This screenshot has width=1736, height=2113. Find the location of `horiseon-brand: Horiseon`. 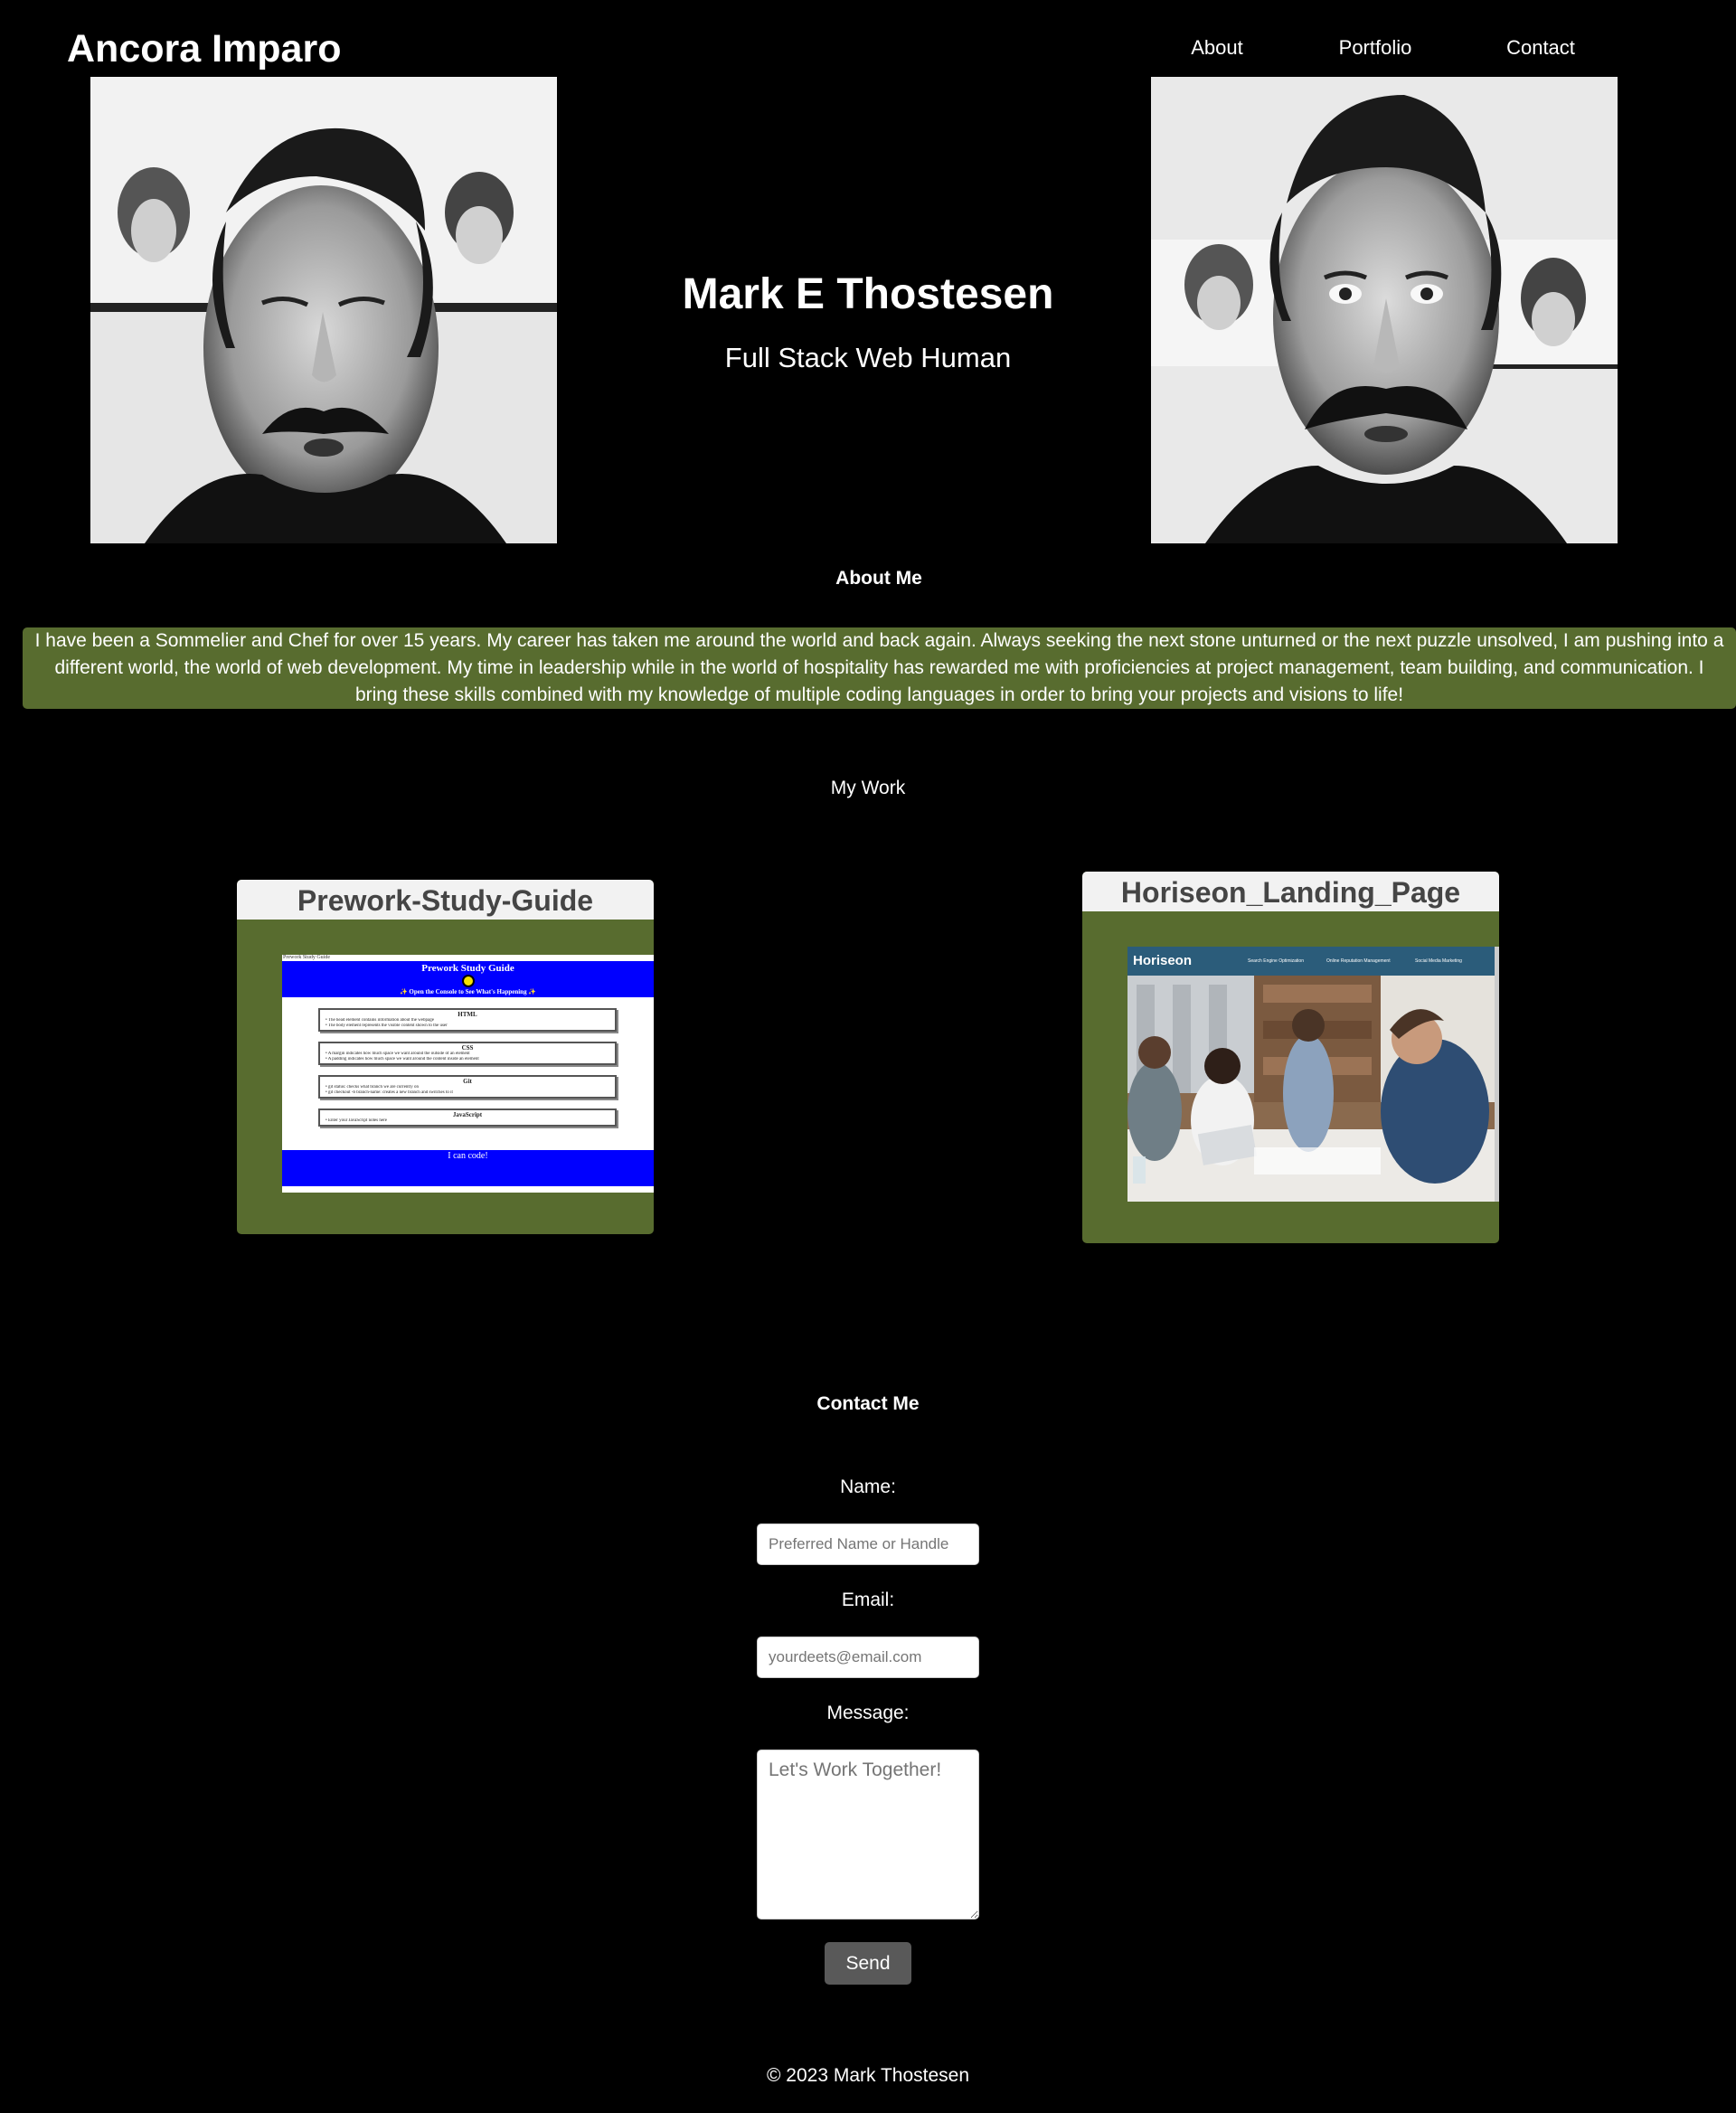

horiseon-brand: Horiseon is located at coordinates (1163, 960).